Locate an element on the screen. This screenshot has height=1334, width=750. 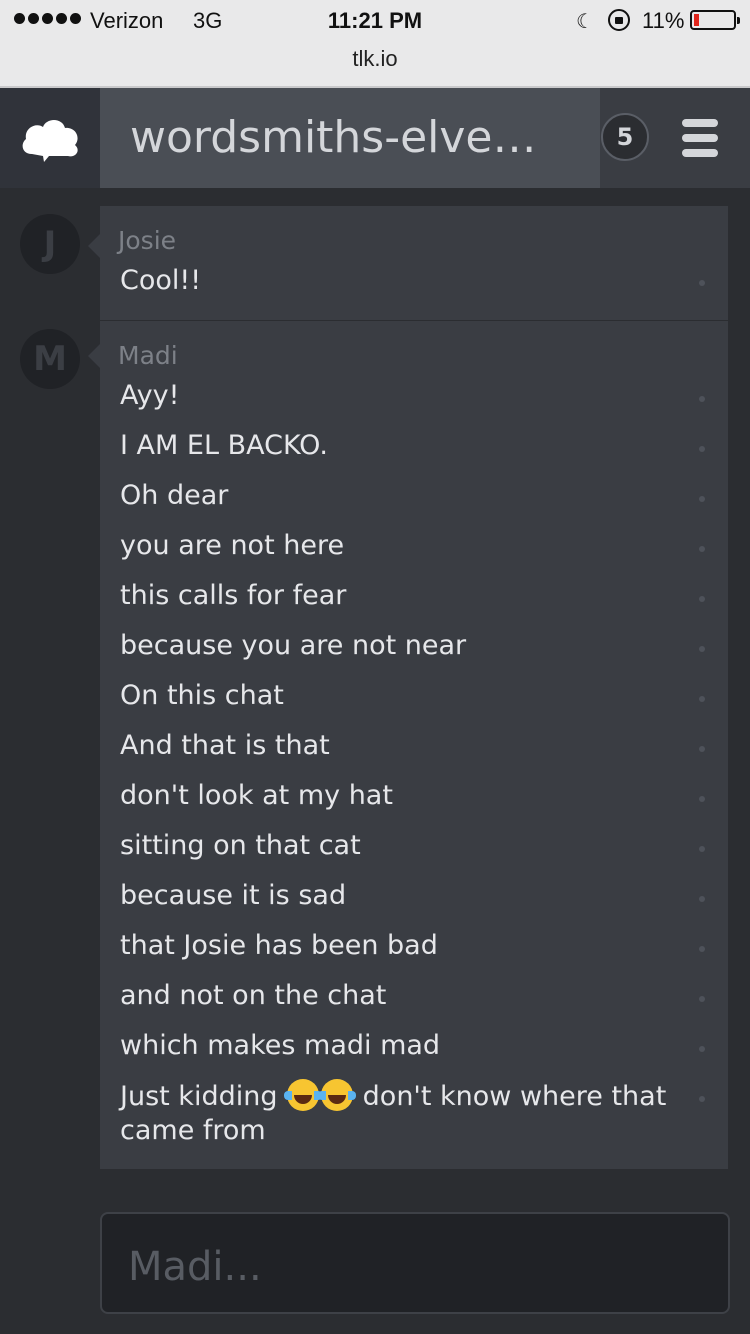
status-time: 11:21 PM is located at coordinates (375, 20).